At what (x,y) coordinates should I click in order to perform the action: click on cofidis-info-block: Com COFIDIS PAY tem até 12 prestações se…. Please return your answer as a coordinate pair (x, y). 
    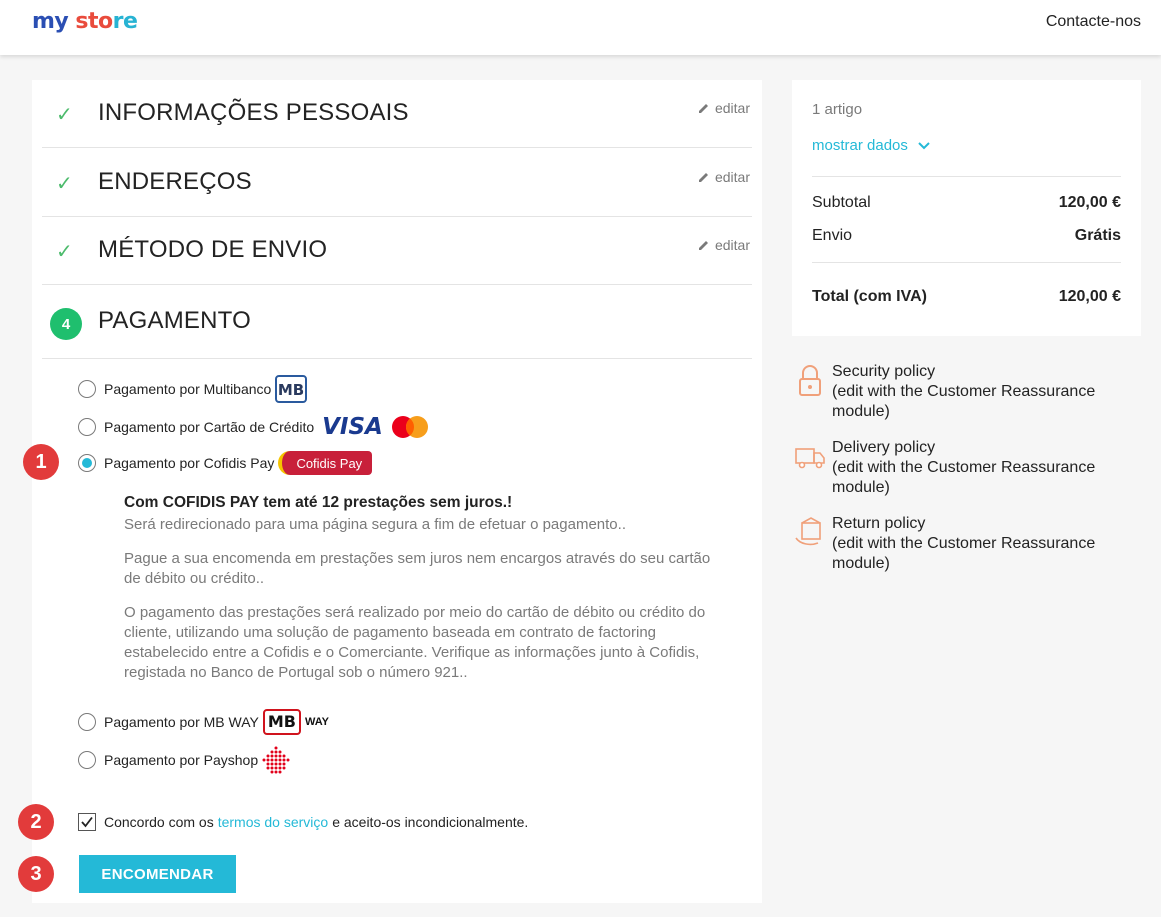
    Looking at the image, I should click on (424, 595).